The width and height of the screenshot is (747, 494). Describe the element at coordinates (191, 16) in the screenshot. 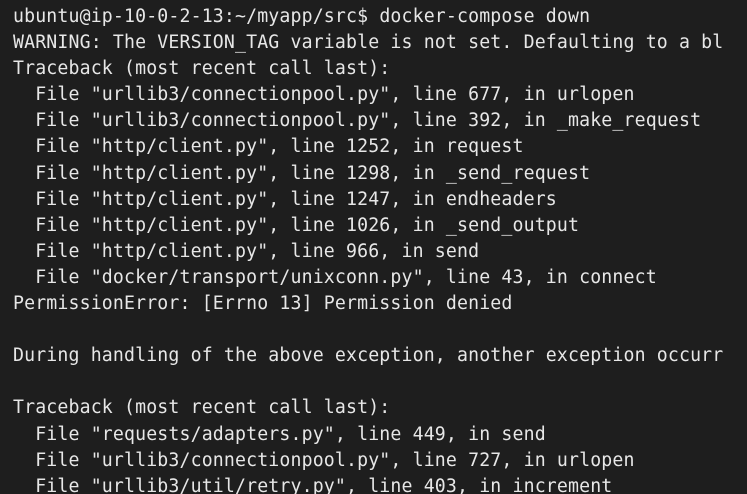

I see `shell-prompt: ubuntu@ip-10-0-2-13:~/myapp/src$` at that location.